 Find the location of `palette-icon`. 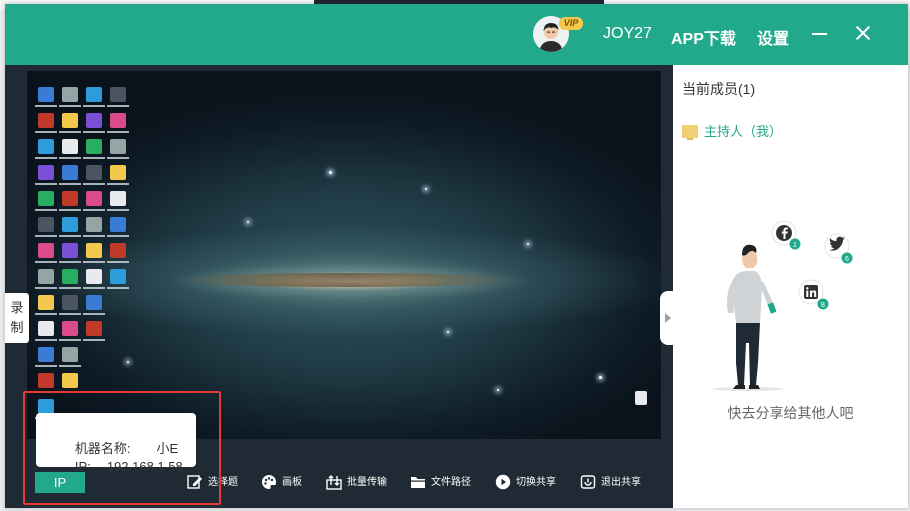

palette-icon is located at coordinates (269, 482).